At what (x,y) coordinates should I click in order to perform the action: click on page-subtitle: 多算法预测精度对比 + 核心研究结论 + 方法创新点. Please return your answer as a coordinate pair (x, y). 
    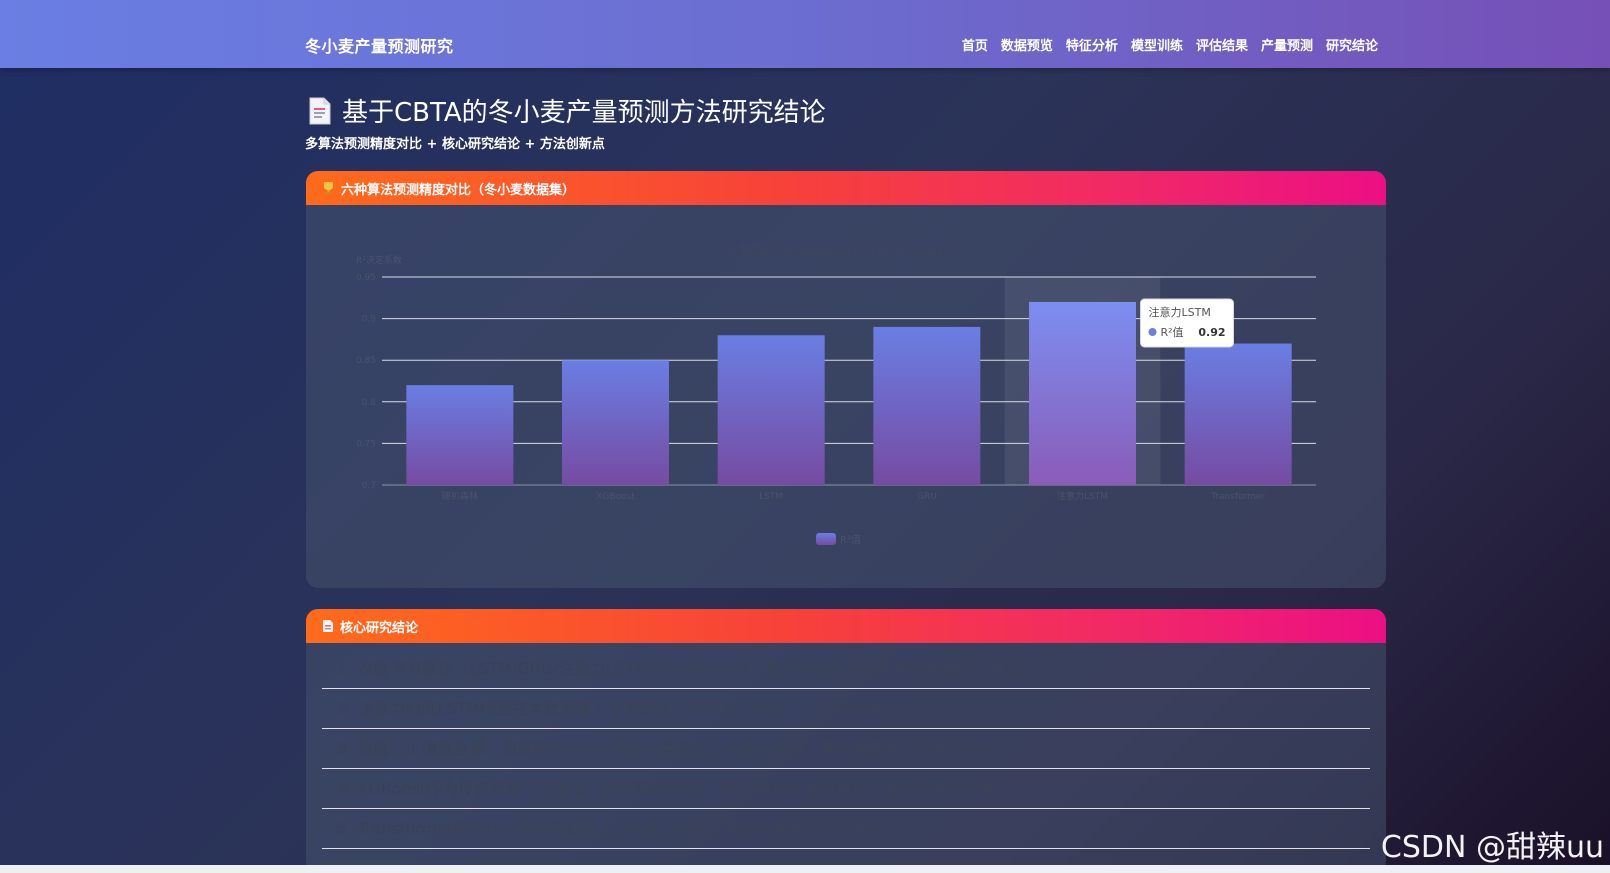
    Looking at the image, I should click on (455, 144).